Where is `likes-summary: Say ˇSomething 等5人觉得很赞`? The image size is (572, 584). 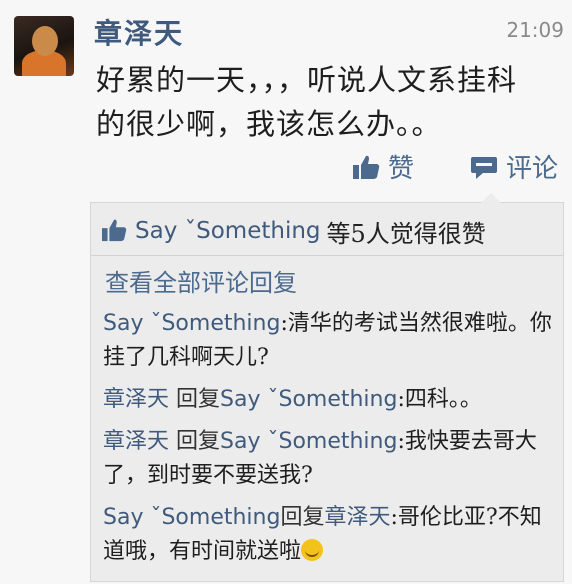
likes-summary: Say ˇSomething 等5人觉得很赞 is located at coordinates (293, 231).